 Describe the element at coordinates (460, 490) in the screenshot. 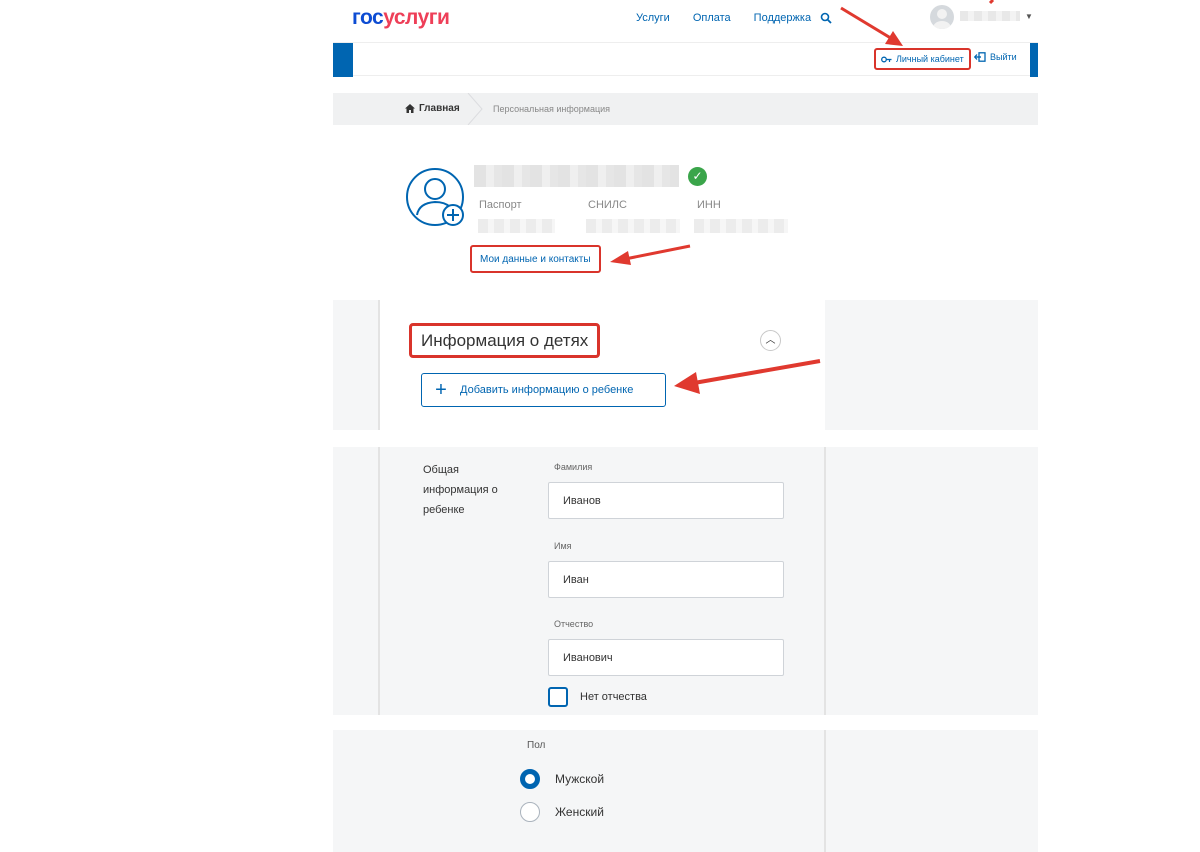

I see `general-info-label: Общая информация о ребенке` at that location.